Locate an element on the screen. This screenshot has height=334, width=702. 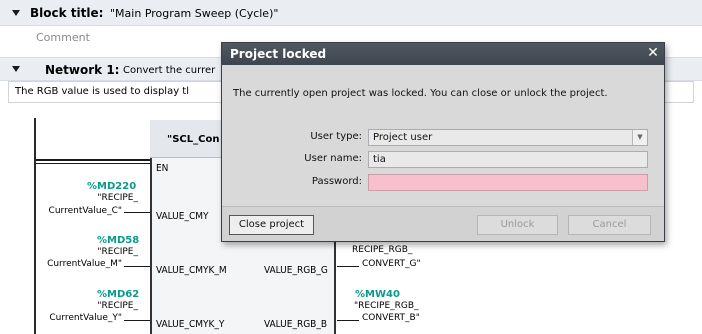
network-comment: The RGB value is used to display tl is located at coordinates (102, 91).